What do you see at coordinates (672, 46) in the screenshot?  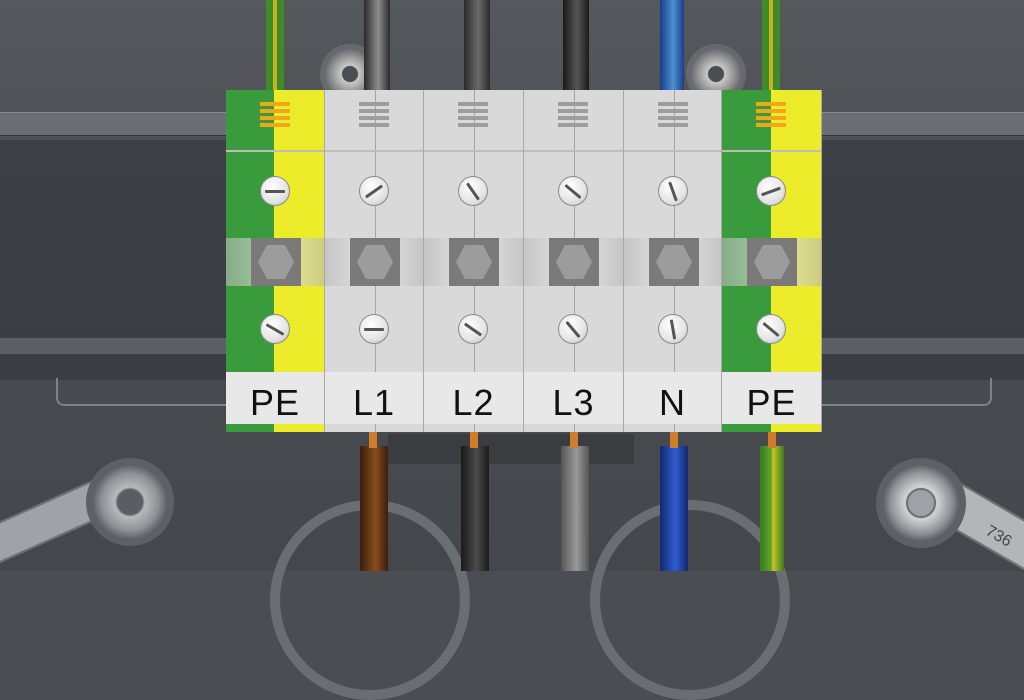 I see `wire-top-n` at bounding box center [672, 46].